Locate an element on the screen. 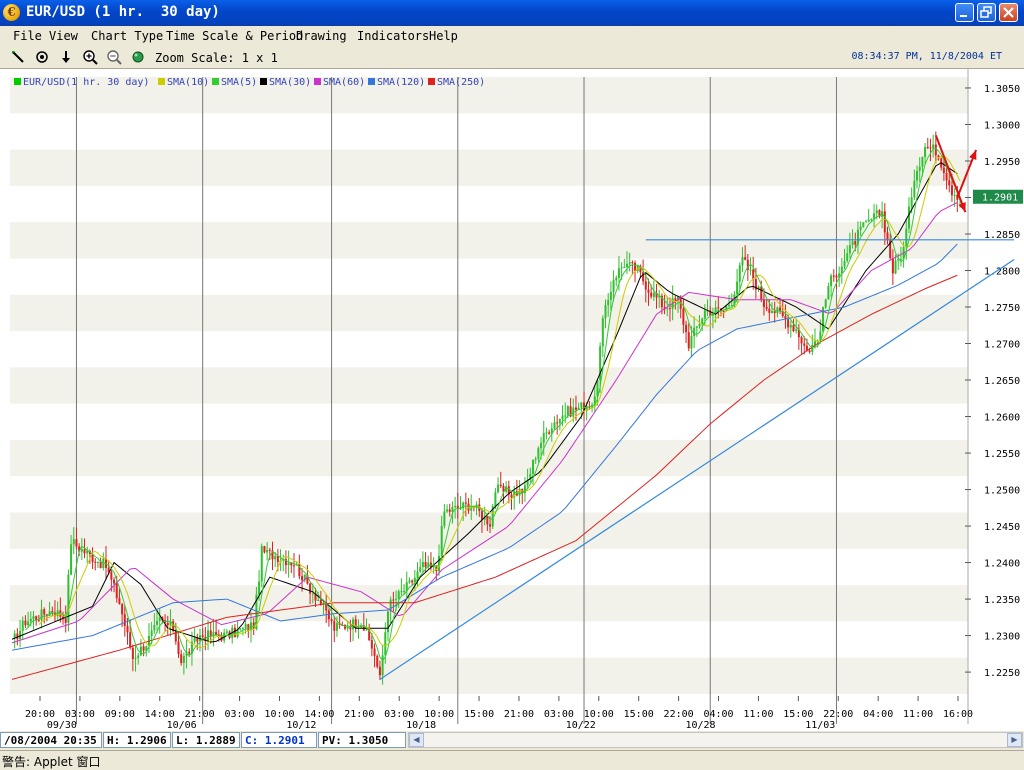 The height and width of the screenshot is (770, 1024). y-tick-label: 1.2450 is located at coordinates (1002, 527).